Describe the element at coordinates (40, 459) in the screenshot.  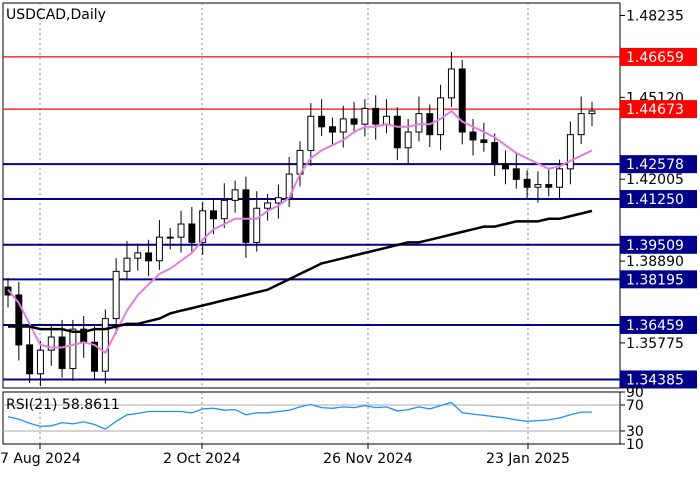
I see `x-tick-label: 7 Aug 2024` at that location.